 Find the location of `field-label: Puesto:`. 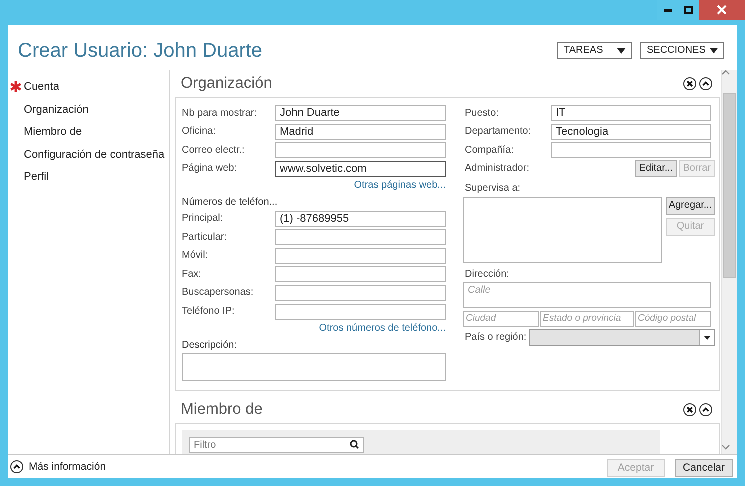

field-label: Puesto: is located at coordinates (482, 113).